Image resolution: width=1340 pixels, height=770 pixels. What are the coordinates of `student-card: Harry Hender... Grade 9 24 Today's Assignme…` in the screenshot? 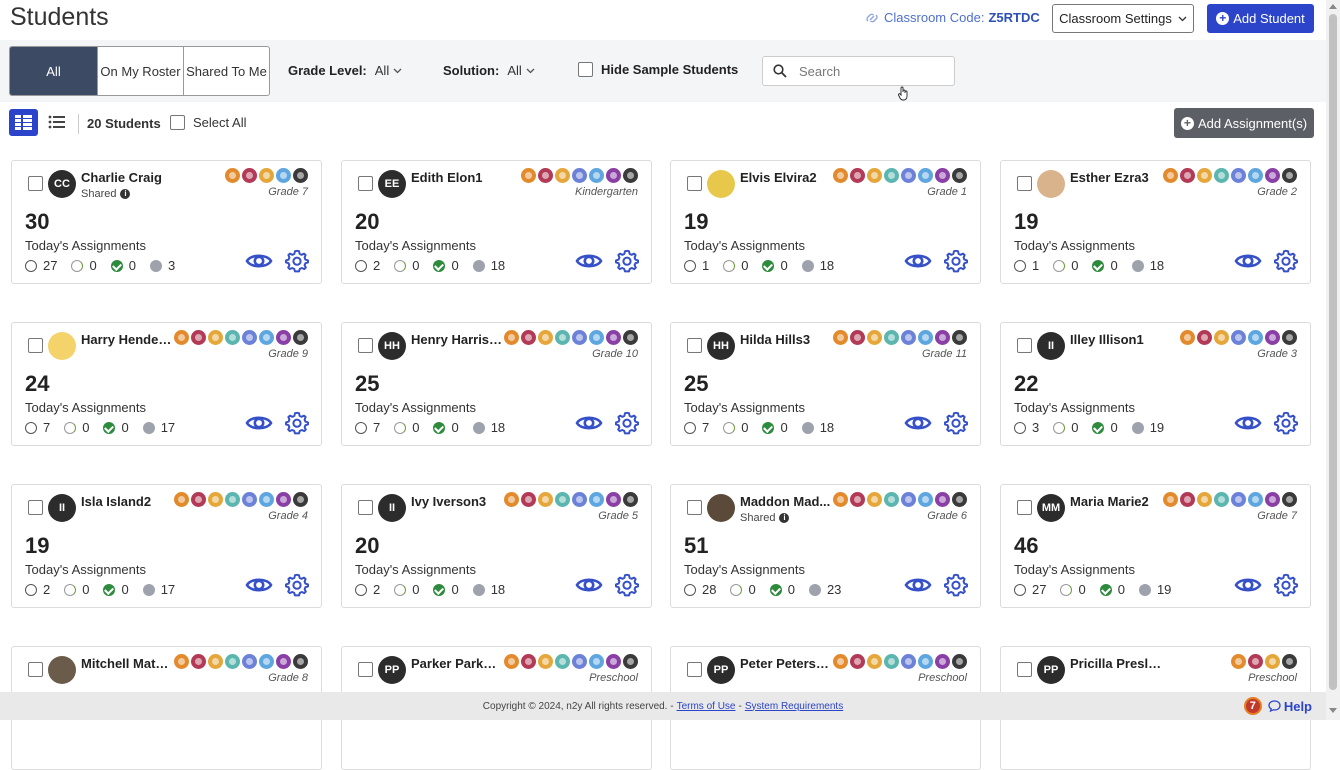 It's located at (166, 384).